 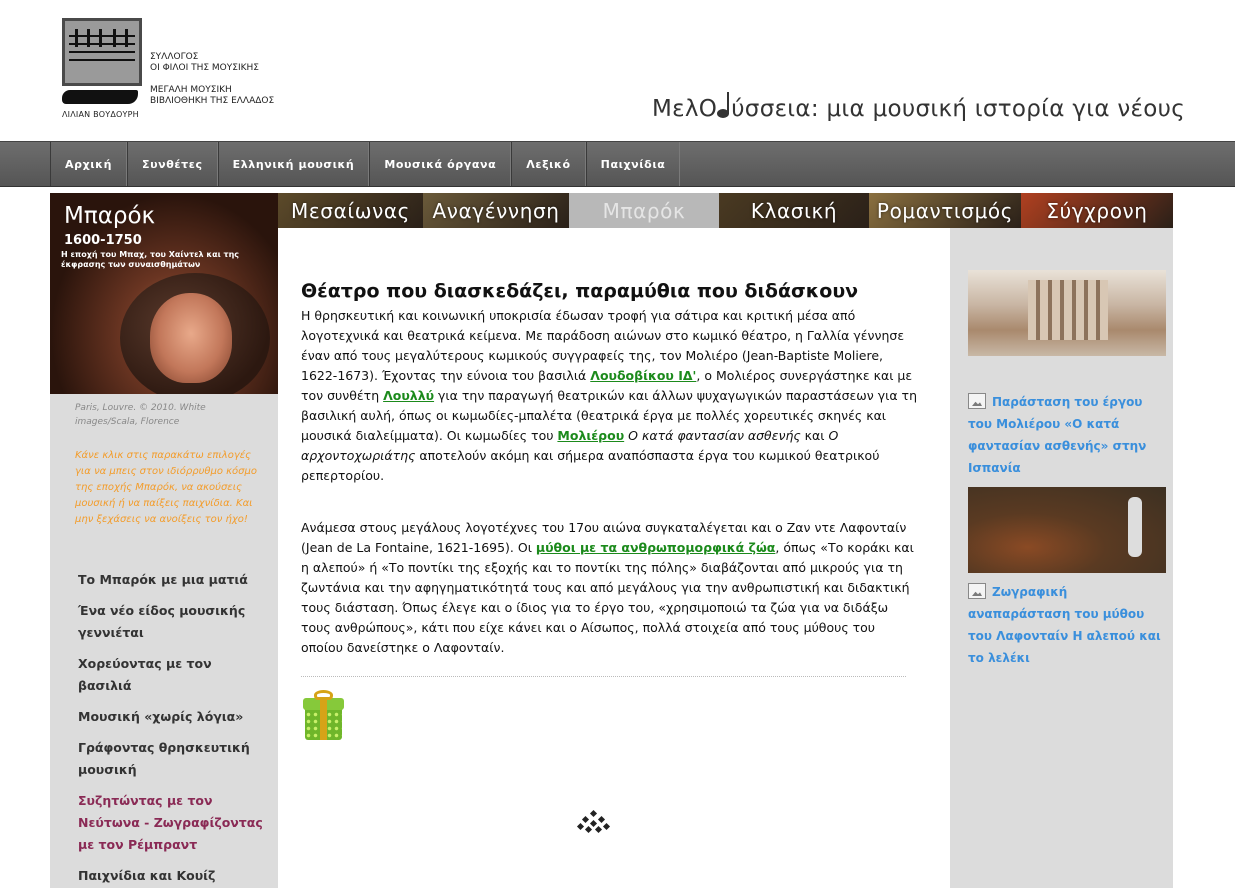 I want to click on tab-contemporary: Σύγχρονη, so click(x=1097, y=210).